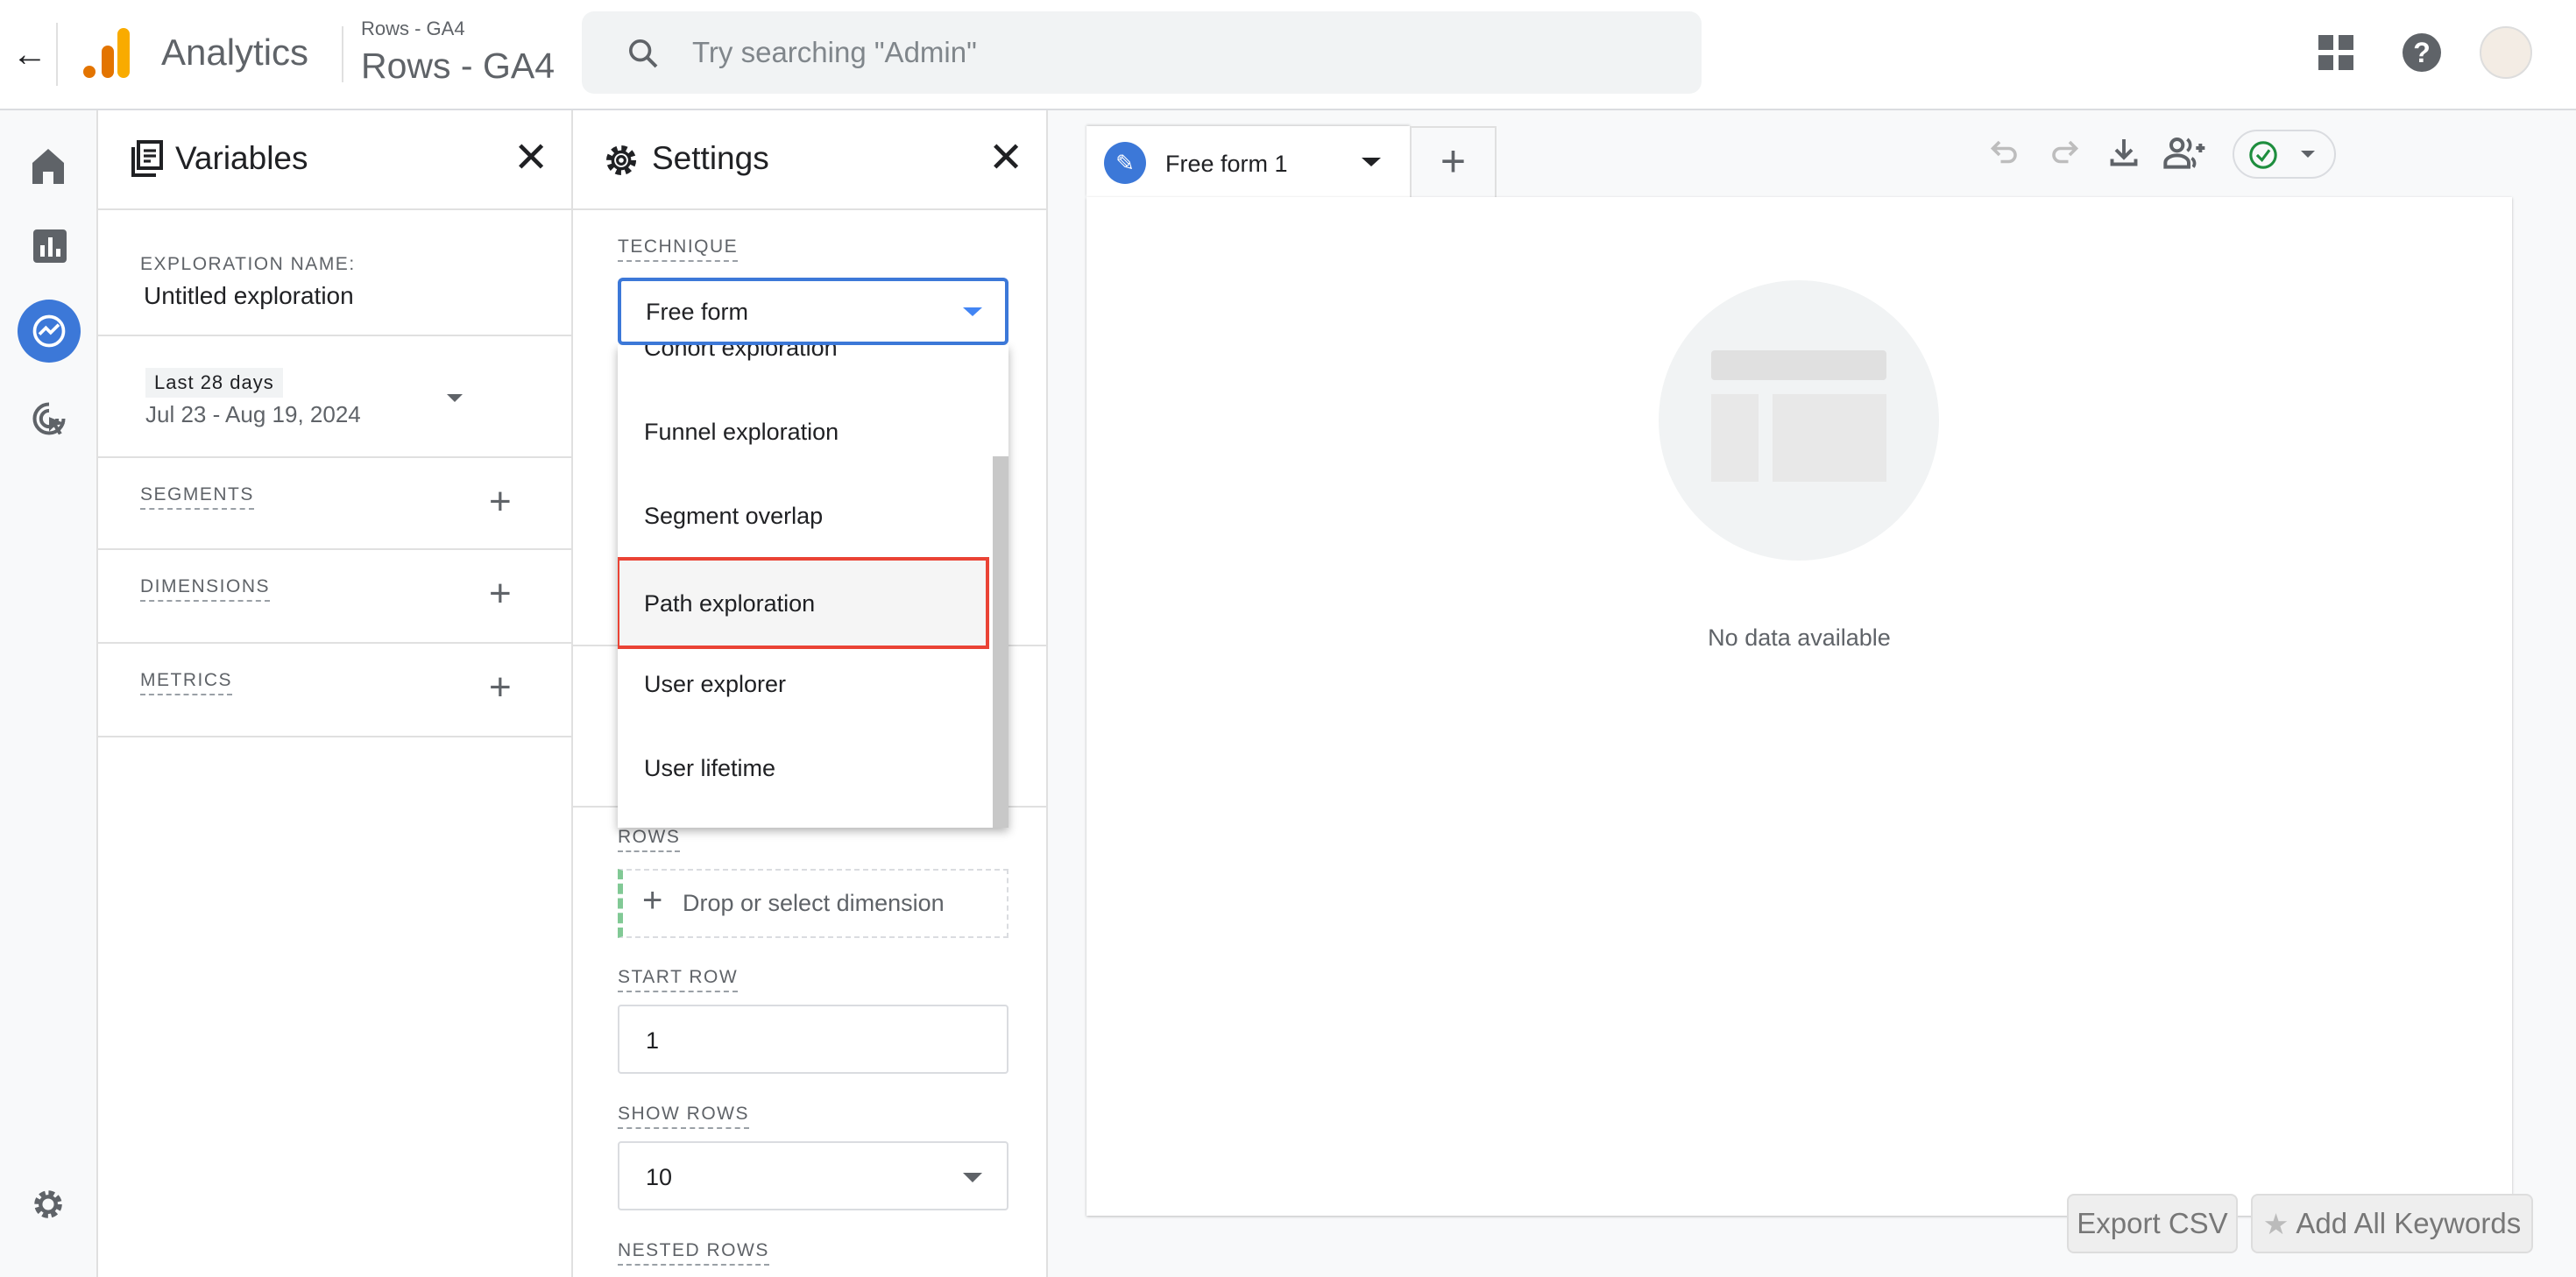 This screenshot has height=1277, width=2576. I want to click on technique-label: TECHNIQUE, so click(678, 249).